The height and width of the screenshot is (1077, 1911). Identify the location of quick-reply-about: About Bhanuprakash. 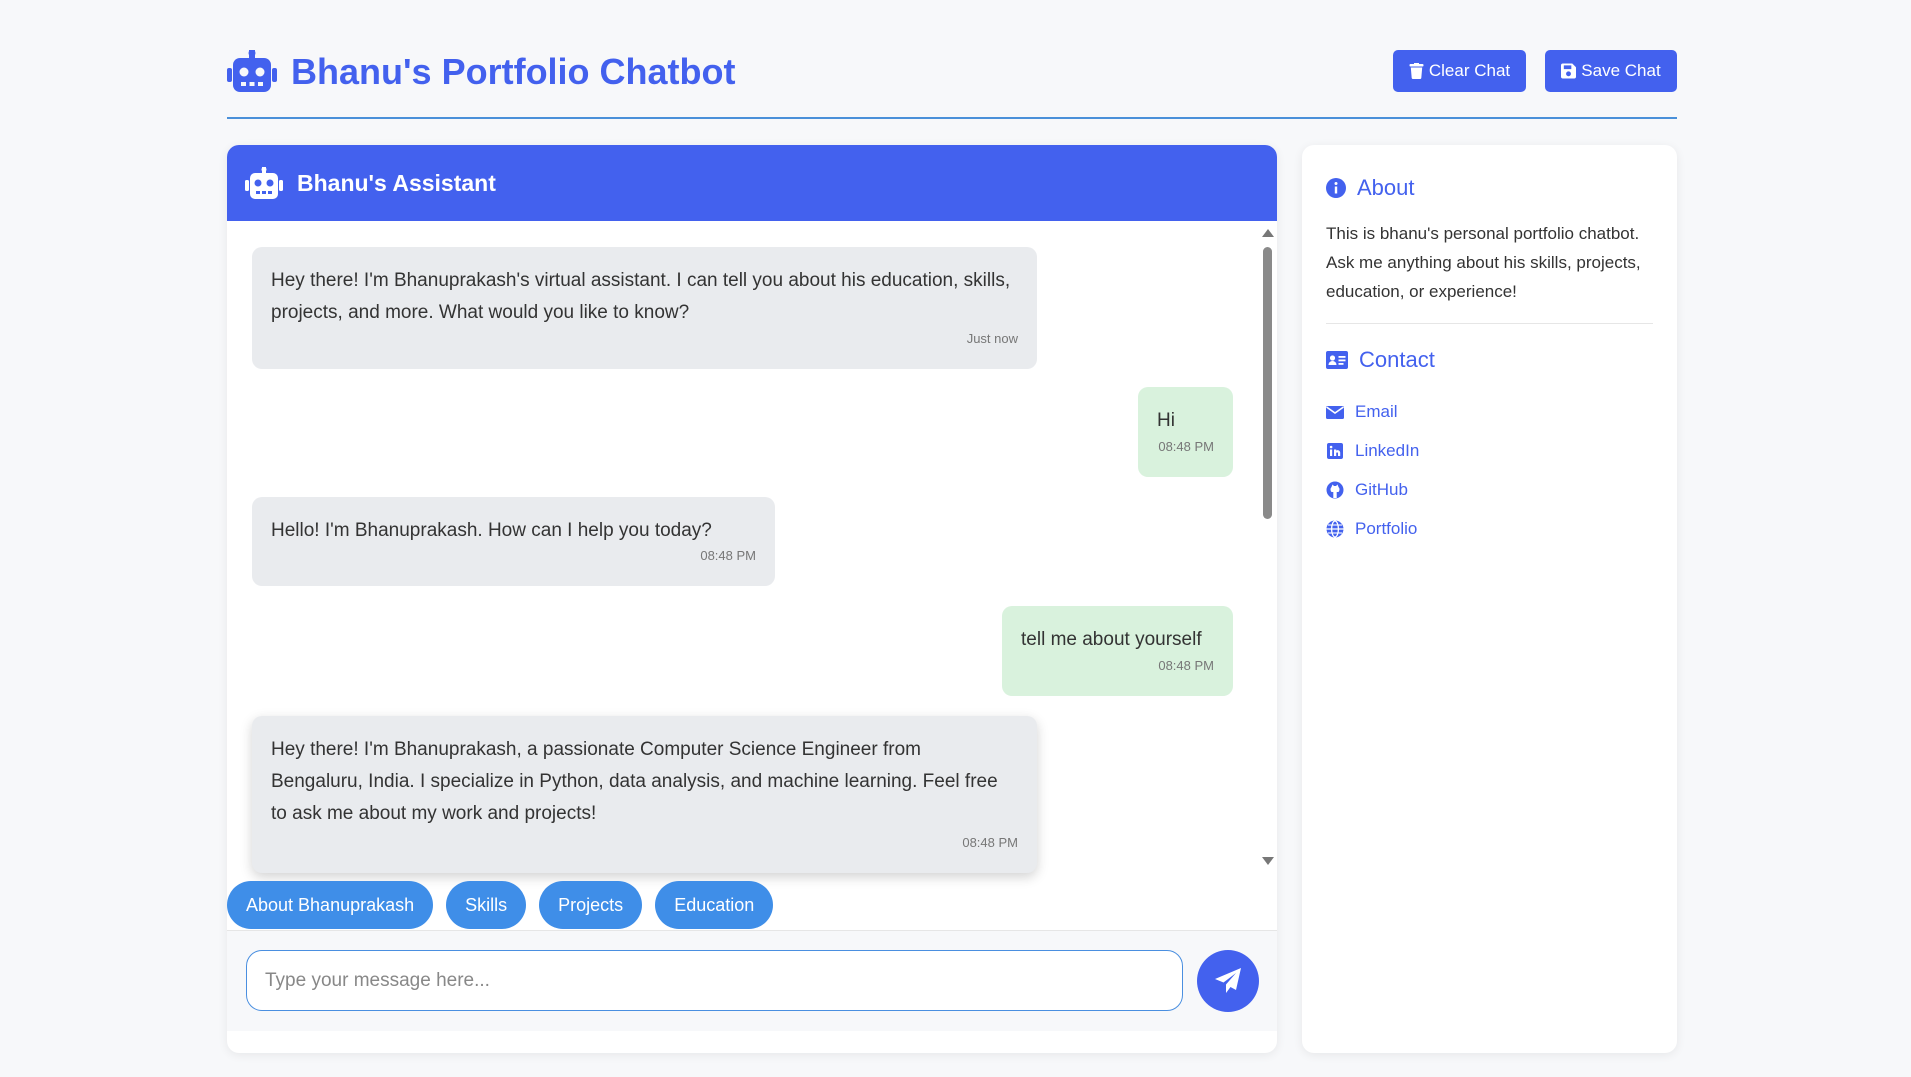
(330, 905).